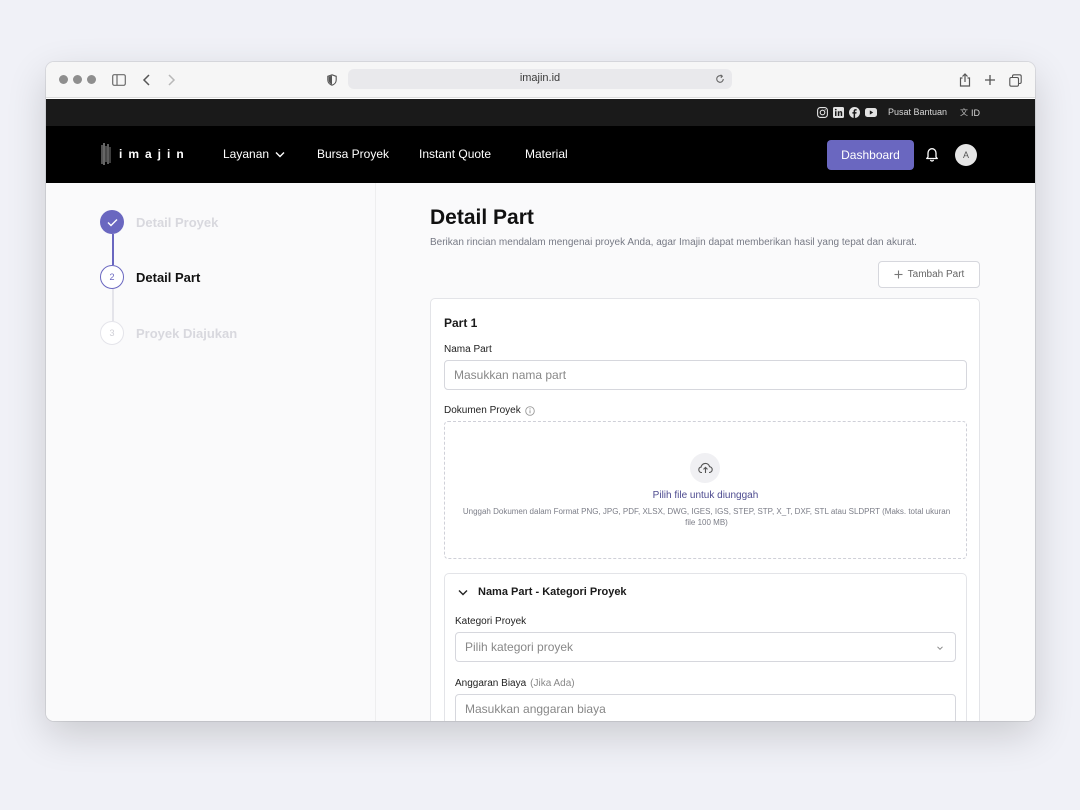 The image size is (1080, 810). Describe the element at coordinates (461, 323) in the screenshot. I see `part-title: Part 1` at that location.